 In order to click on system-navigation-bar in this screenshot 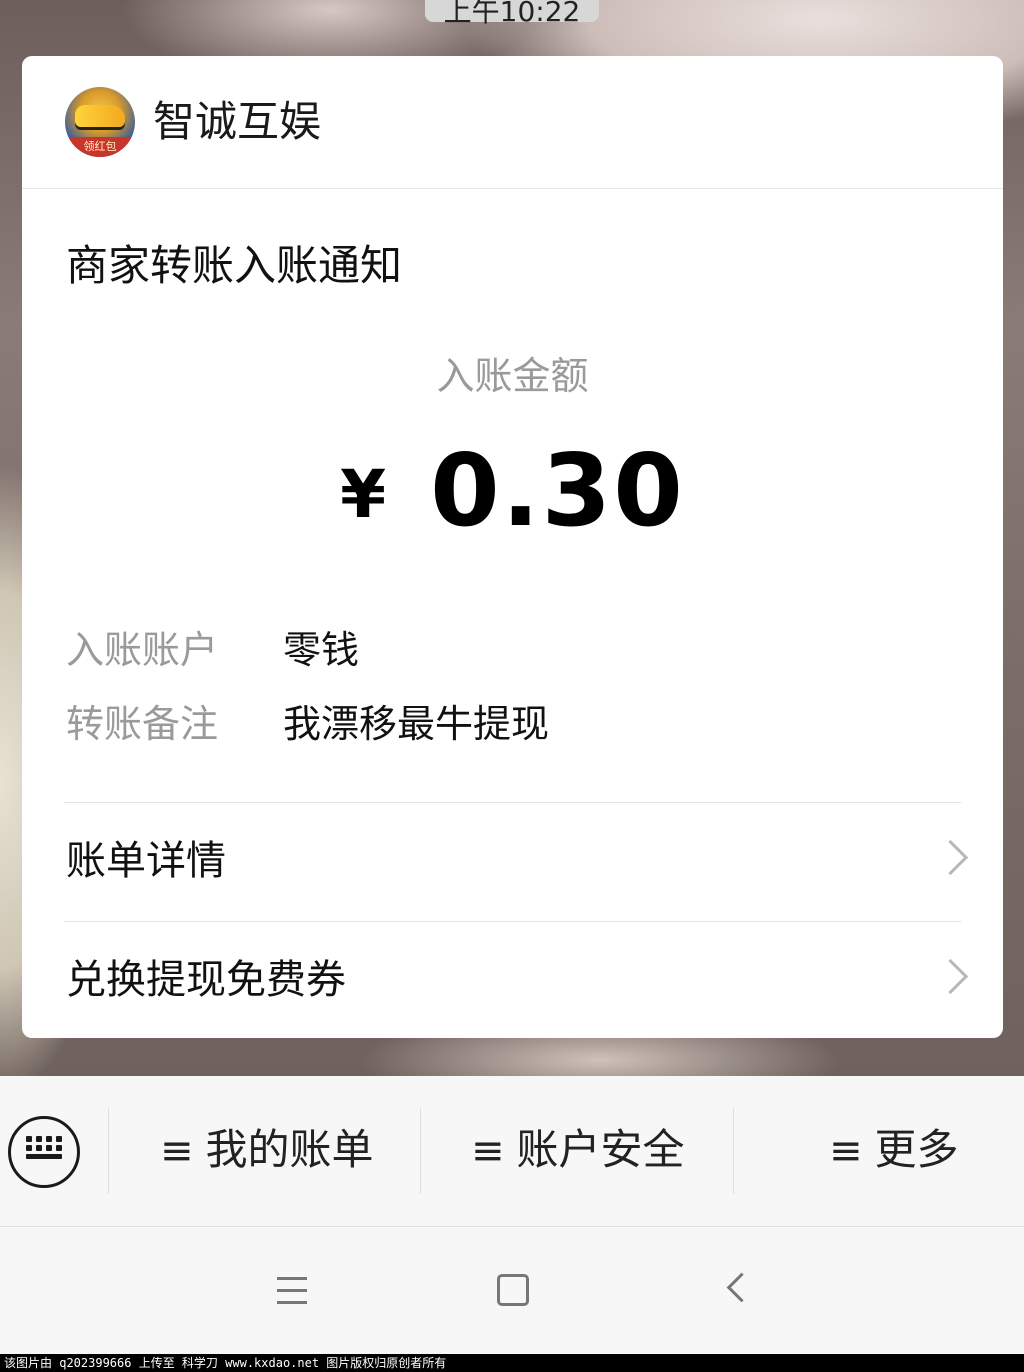, I will do `click(512, 1290)`.